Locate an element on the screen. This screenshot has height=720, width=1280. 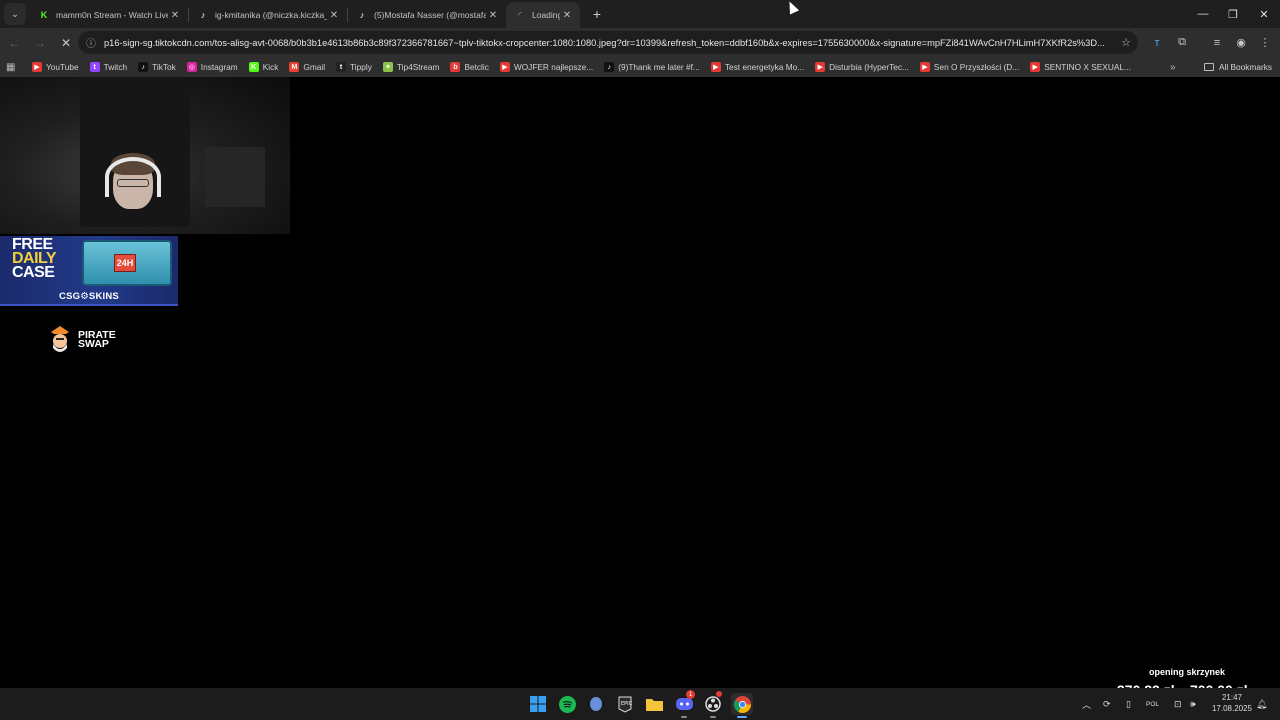
epic-games-taskbar-button: EPIC is located at coordinates (625, 704).